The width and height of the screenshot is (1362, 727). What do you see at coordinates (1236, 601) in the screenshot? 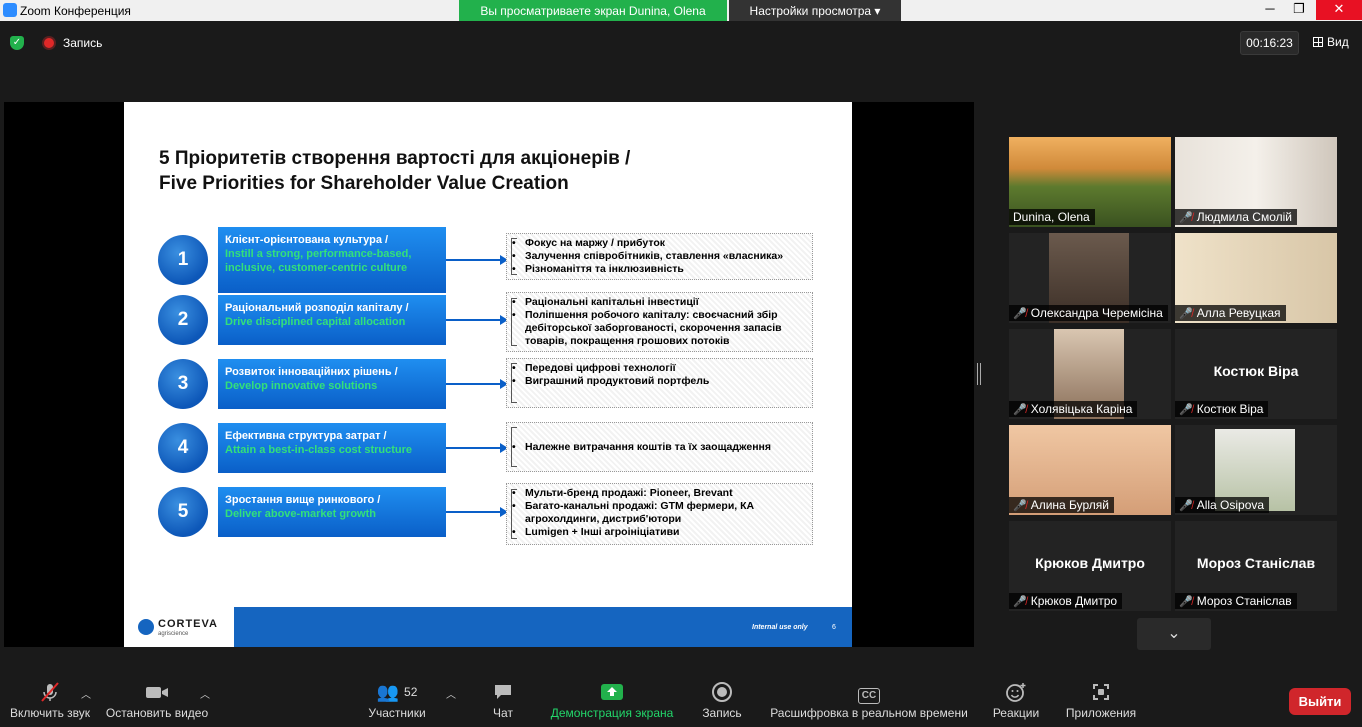
I see `participant-name-label: 🎤̸ Мороз Станіслав` at bounding box center [1236, 601].